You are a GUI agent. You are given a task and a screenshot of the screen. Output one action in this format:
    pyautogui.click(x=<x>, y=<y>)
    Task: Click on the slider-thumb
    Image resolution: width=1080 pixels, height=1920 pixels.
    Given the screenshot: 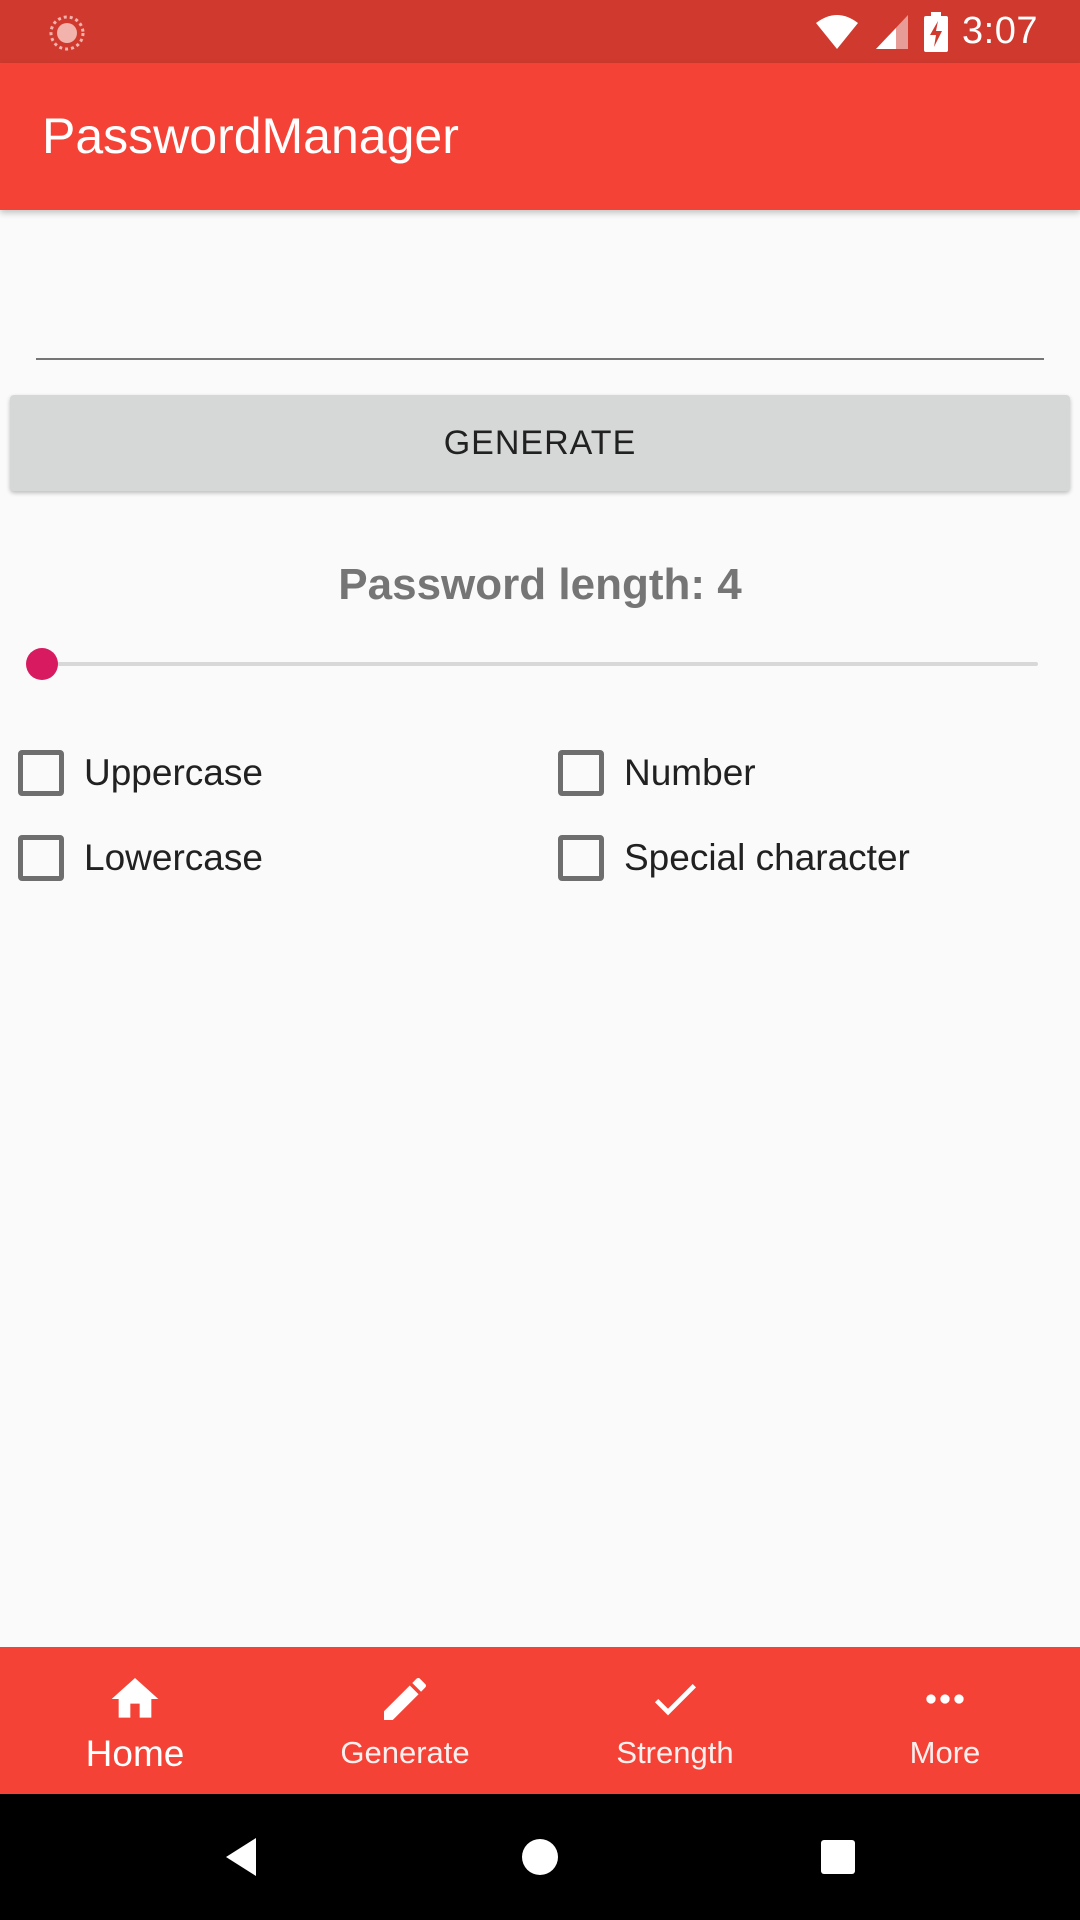 What is the action you would take?
    pyautogui.click(x=42, y=664)
    